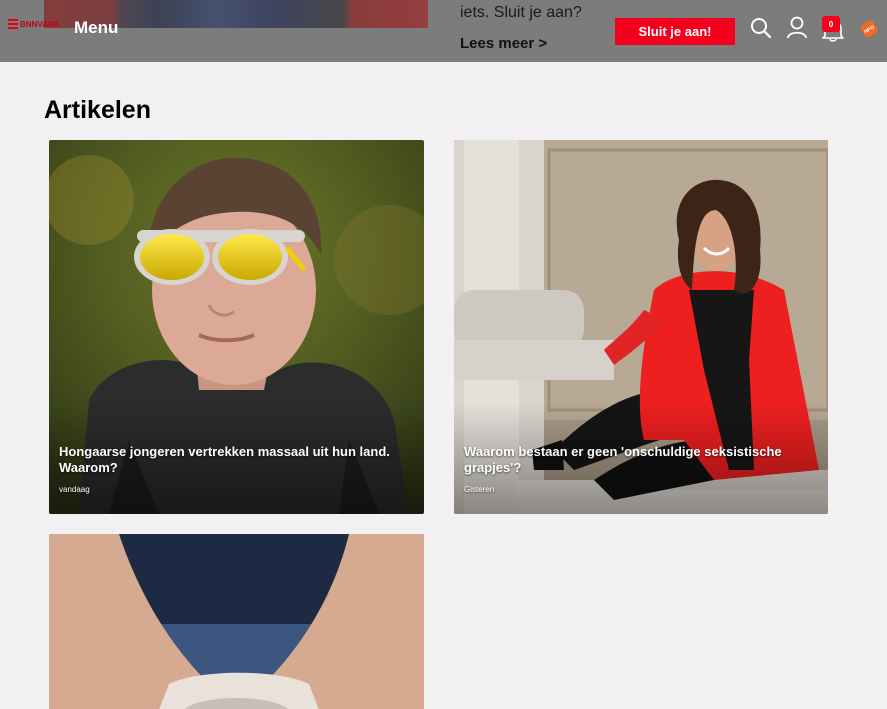 The width and height of the screenshot is (887, 709). I want to click on article-card, so click(236, 621).